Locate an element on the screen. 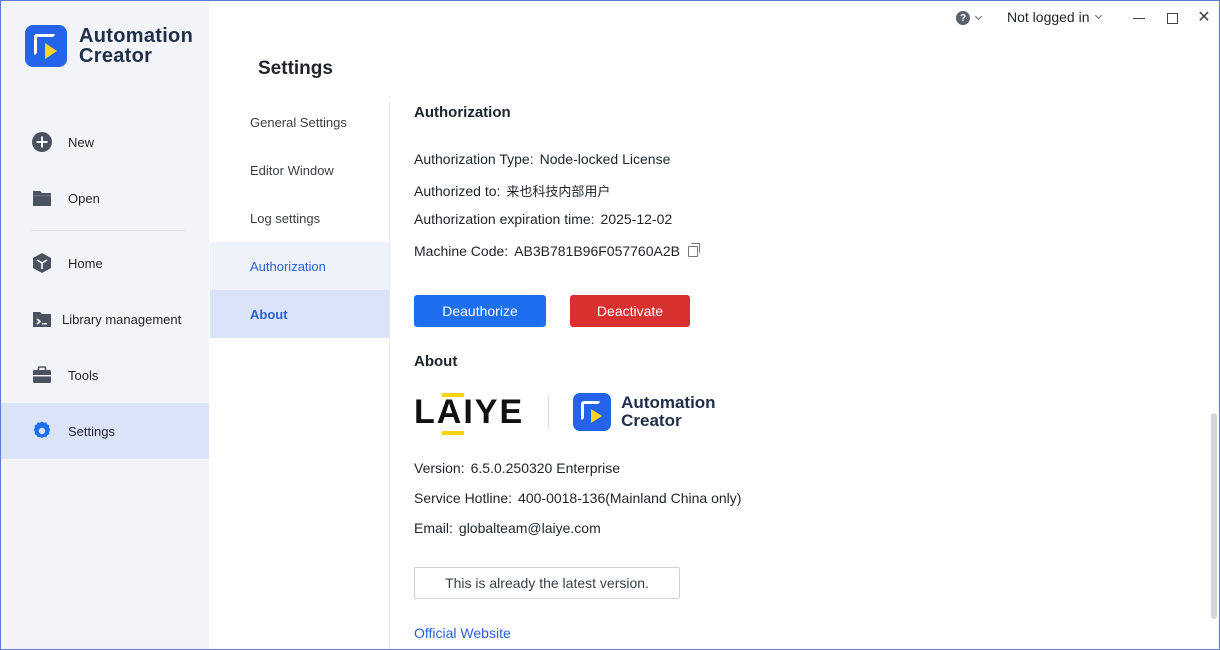  subnav-divider is located at coordinates (389, 375).